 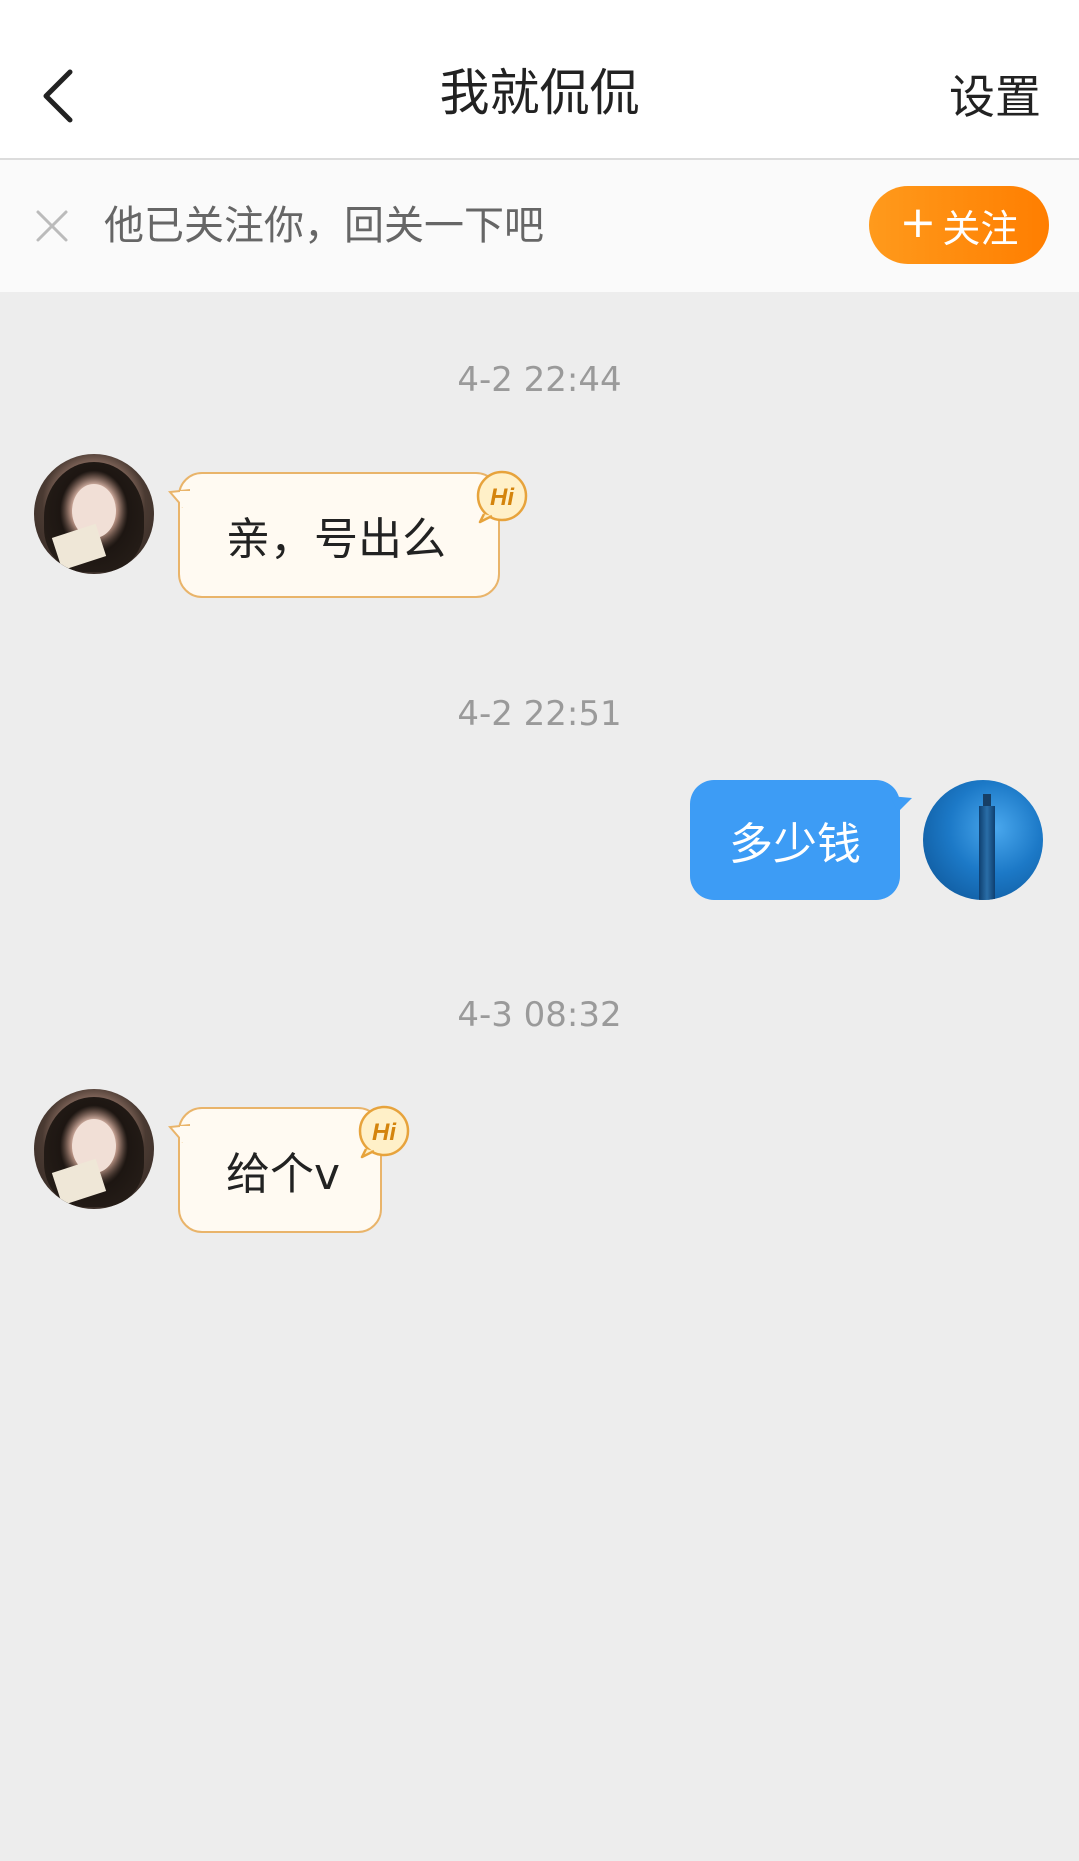 What do you see at coordinates (995, 97) in the screenshot?
I see `settings-button: 设置` at bounding box center [995, 97].